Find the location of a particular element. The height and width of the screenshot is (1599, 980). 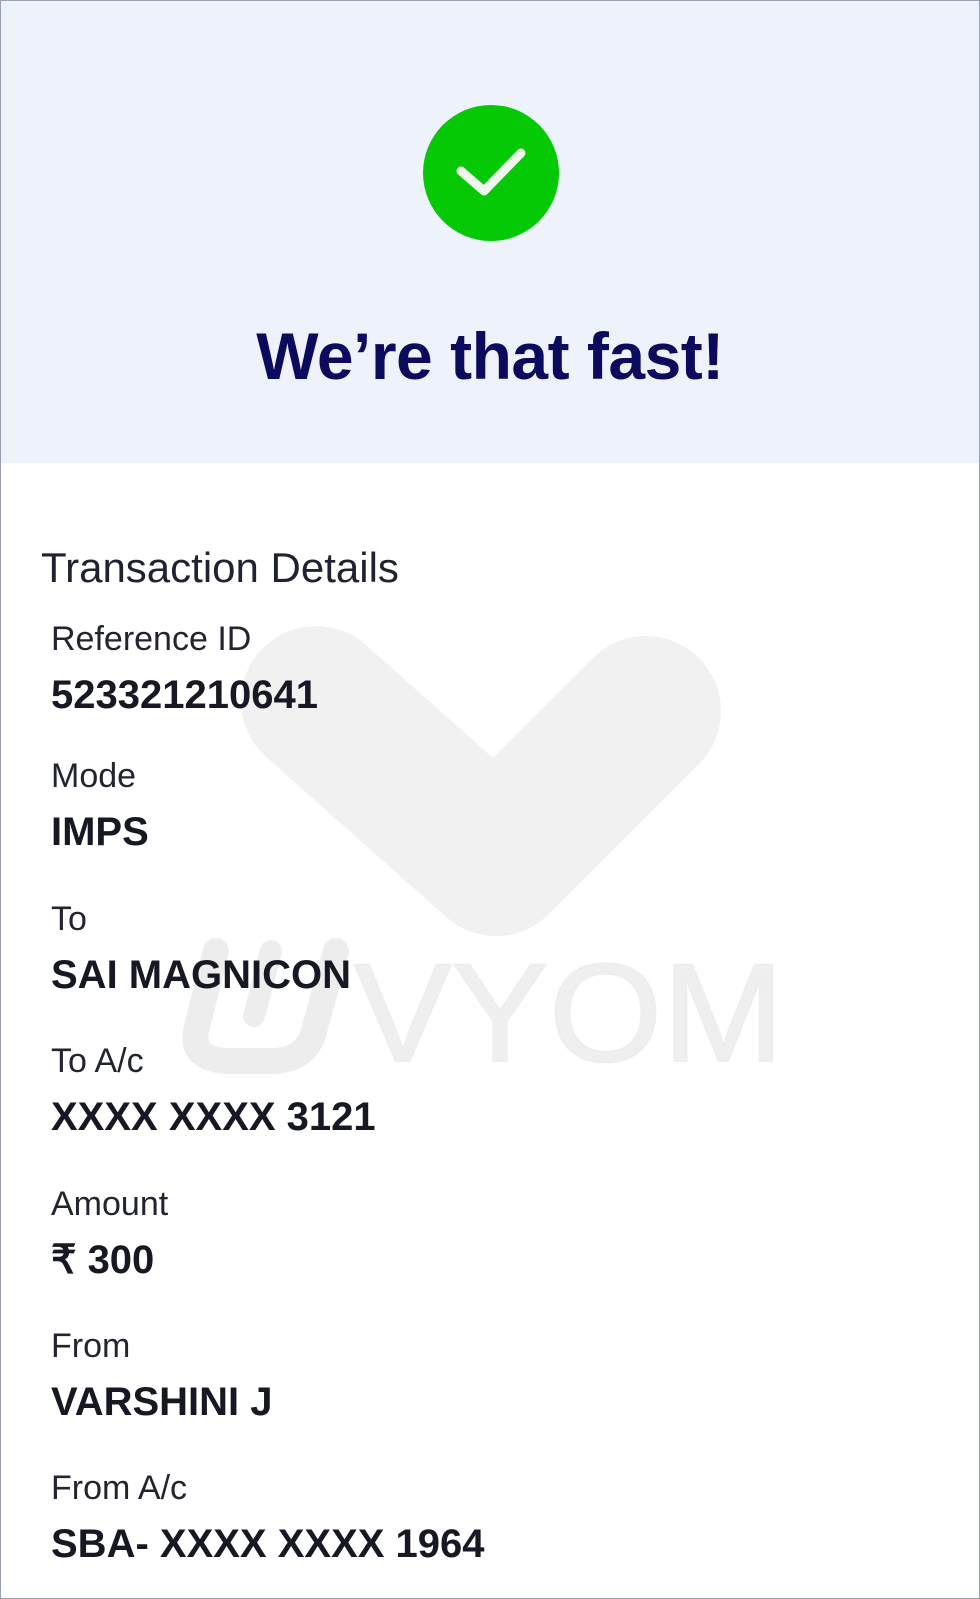

from-label: From is located at coordinates (91, 1346).